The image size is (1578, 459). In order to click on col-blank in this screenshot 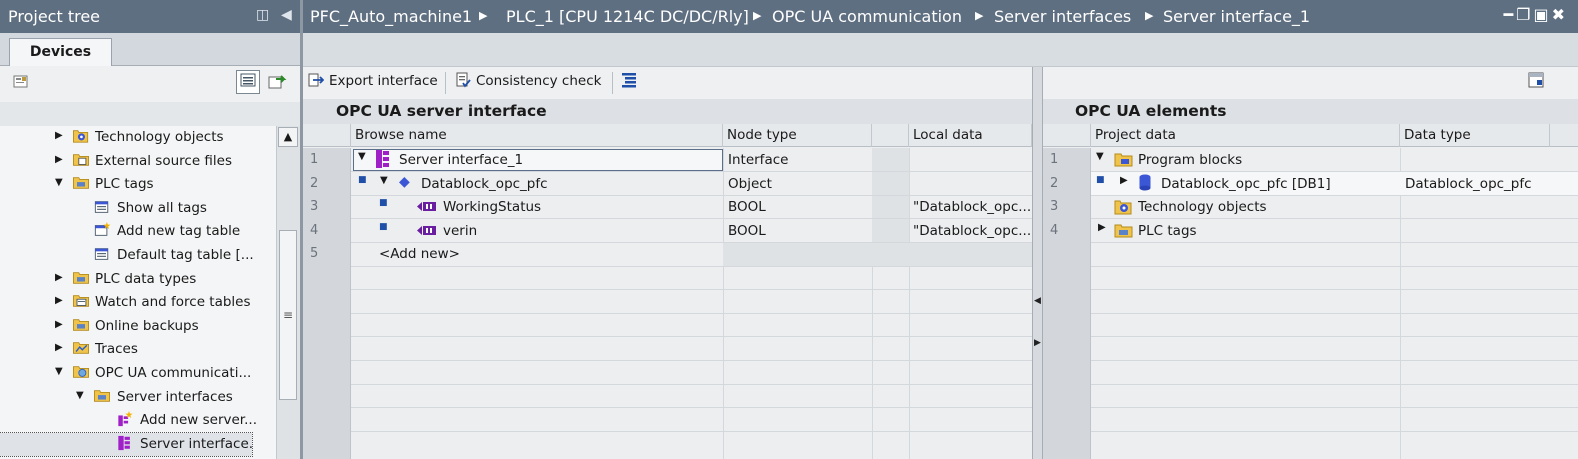, I will do `click(890, 135)`.